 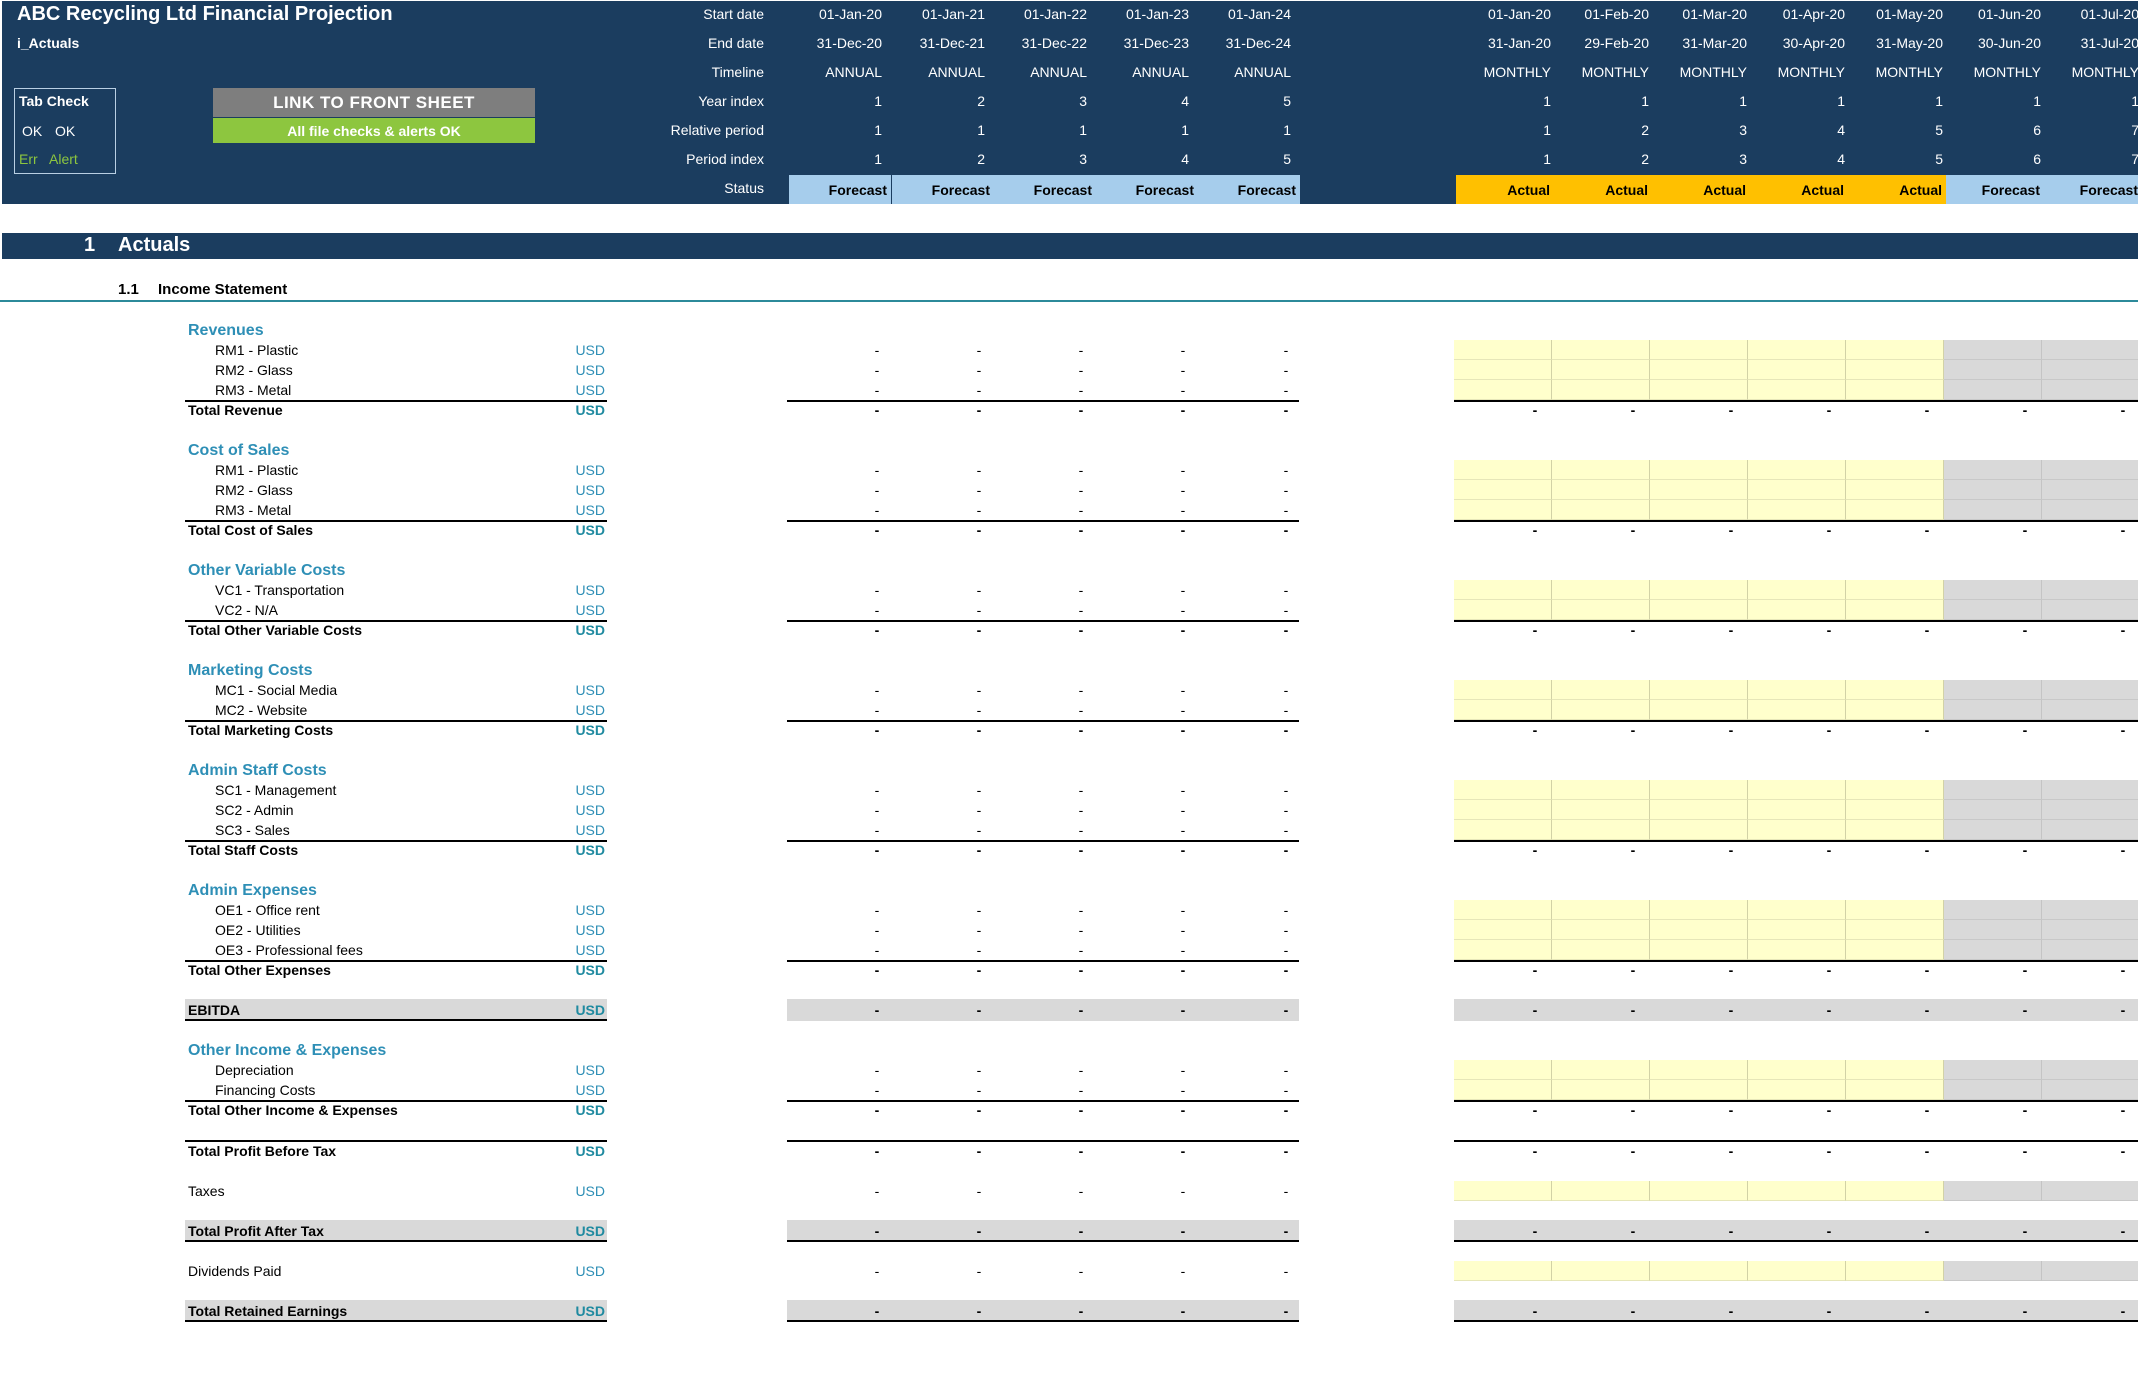 What do you see at coordinates (374, 102) in the screenshot?
I see `link-to-front-sheet-button: LINK TO FRONT SHEET` at bounding box center [374, 102].